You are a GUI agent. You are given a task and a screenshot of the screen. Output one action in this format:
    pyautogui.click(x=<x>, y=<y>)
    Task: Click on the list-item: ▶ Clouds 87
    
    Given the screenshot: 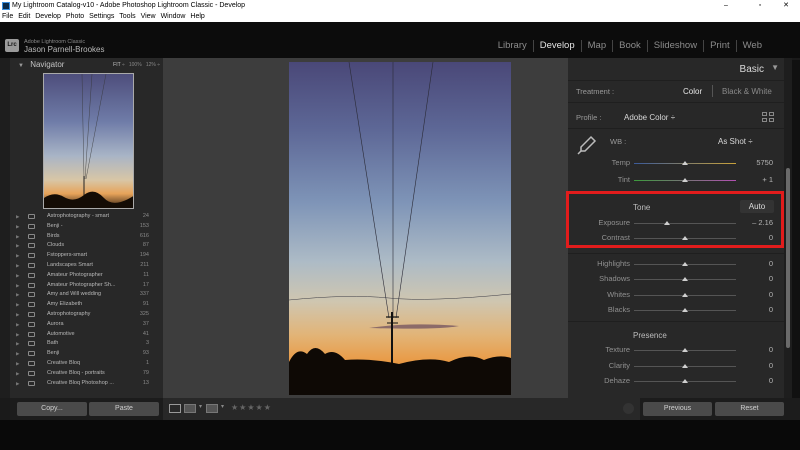 What is the action you would take?
    pyautogui.click(x=88, y=246)
    